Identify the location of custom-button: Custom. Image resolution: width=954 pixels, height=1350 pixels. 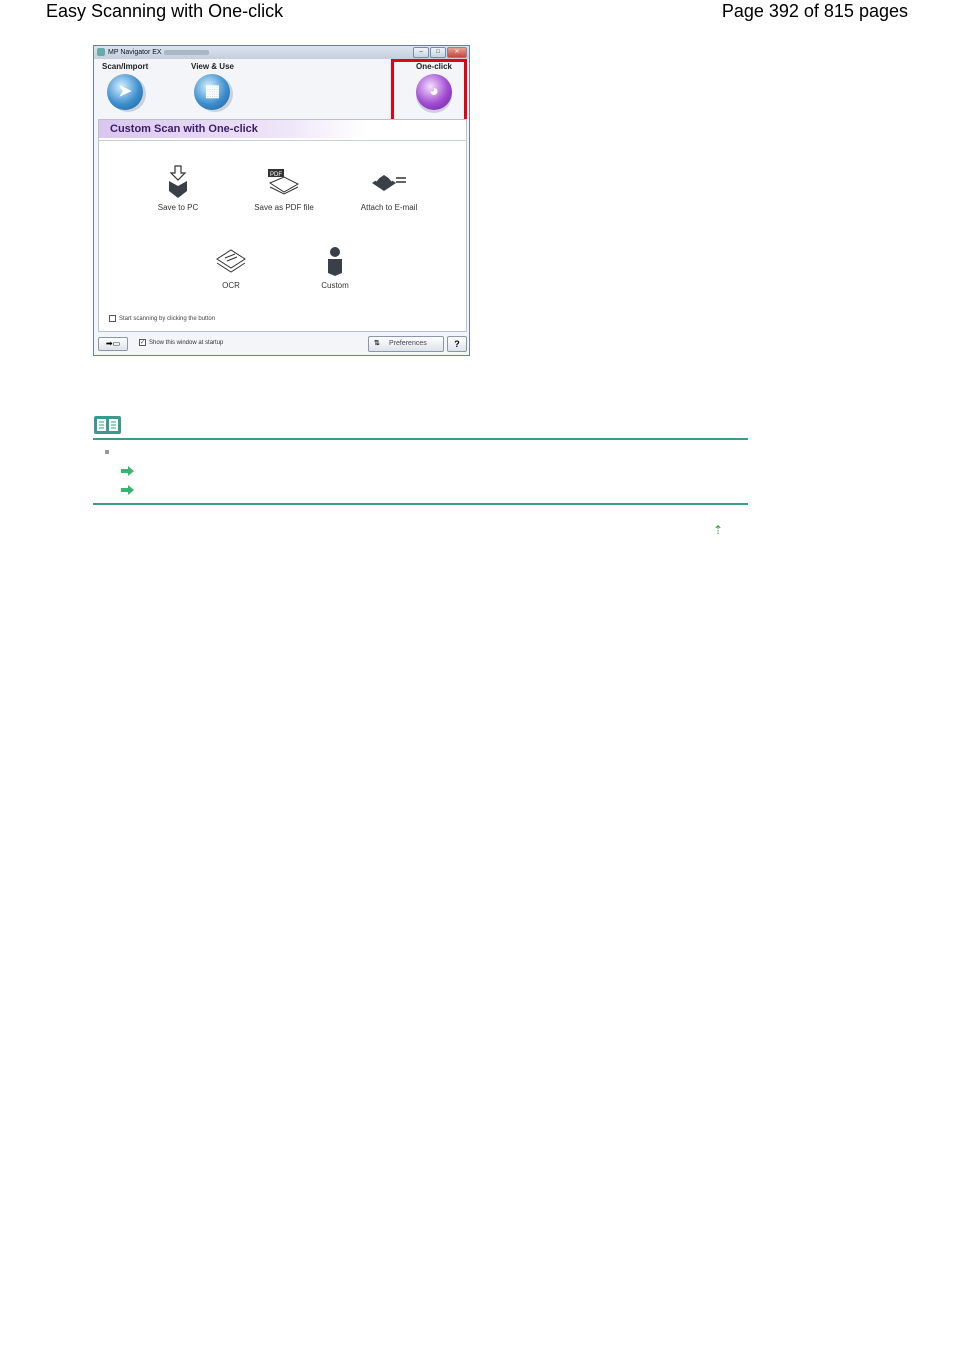
(335, 267).